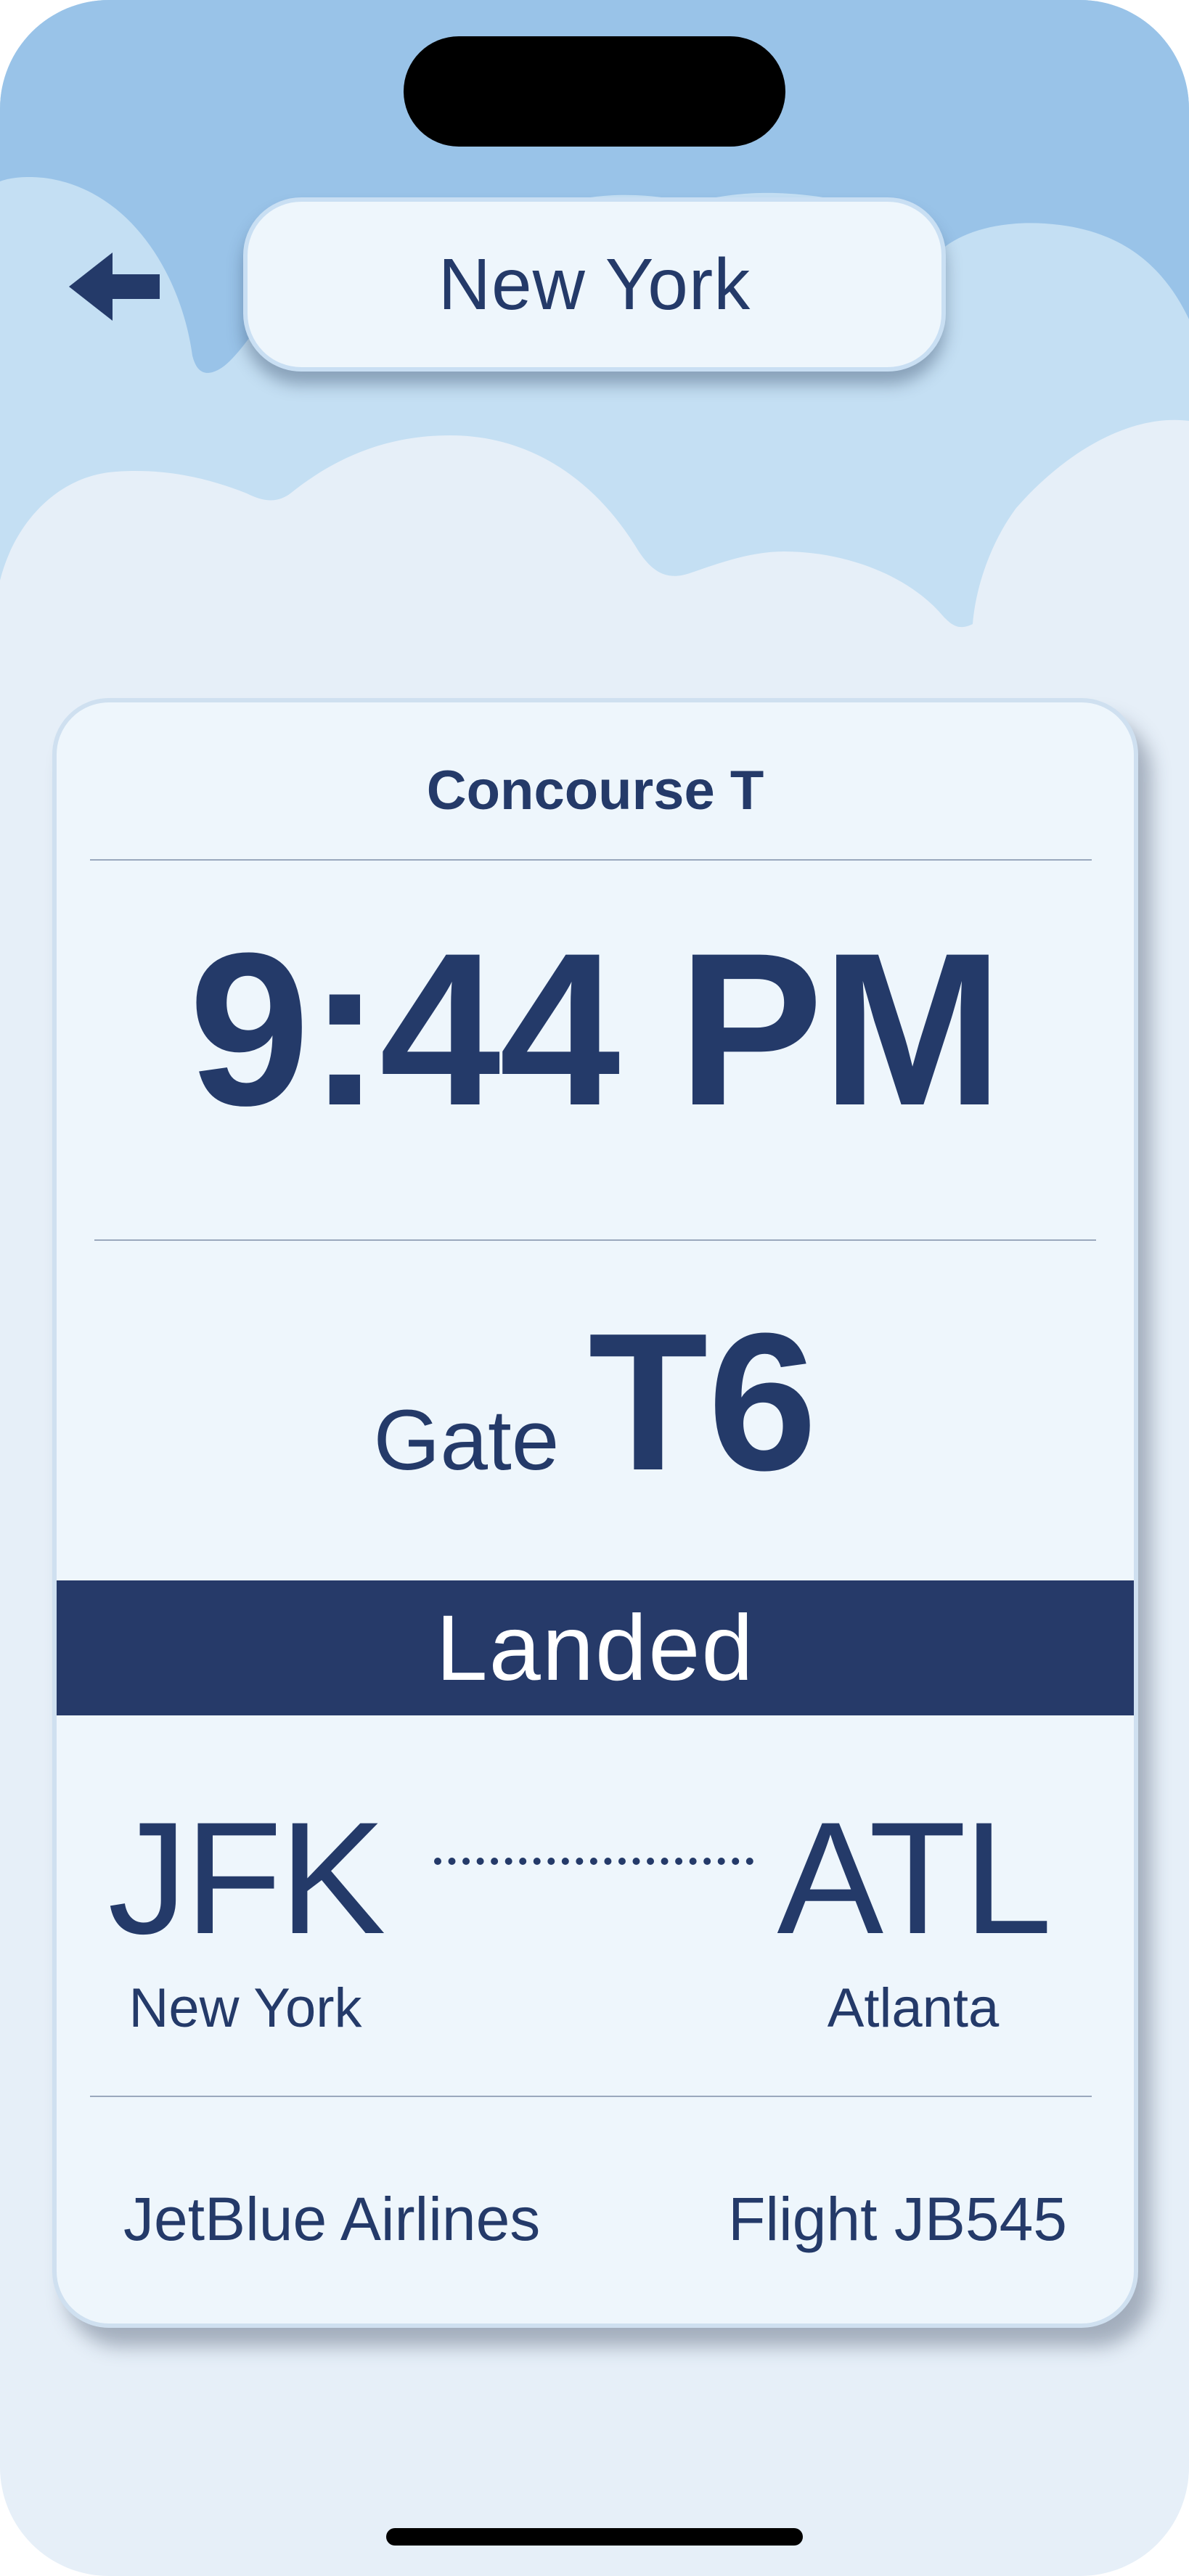 The image size is (1189, 2576). What do you see at coordinates (596, 1029) in the screenshot?
I see `arrival-time: 9:44 PM` at bounding box center [596, 1029].